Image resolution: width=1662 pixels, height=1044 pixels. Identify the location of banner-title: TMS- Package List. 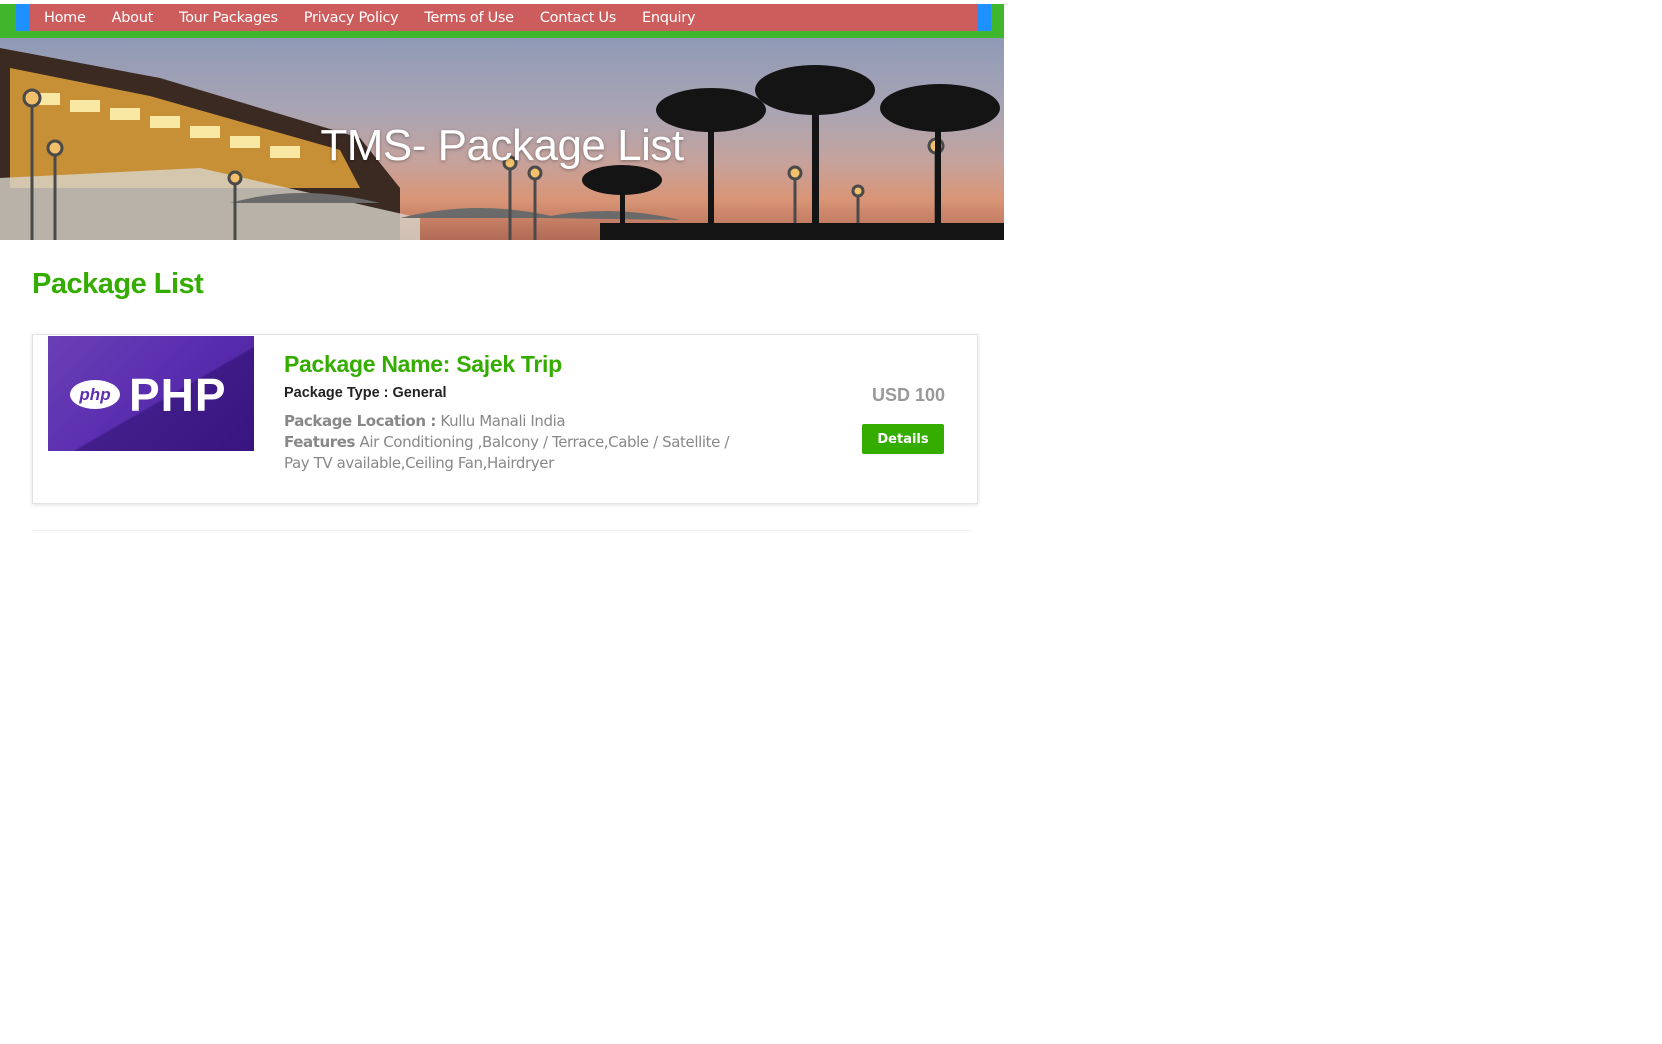
(502, 145).